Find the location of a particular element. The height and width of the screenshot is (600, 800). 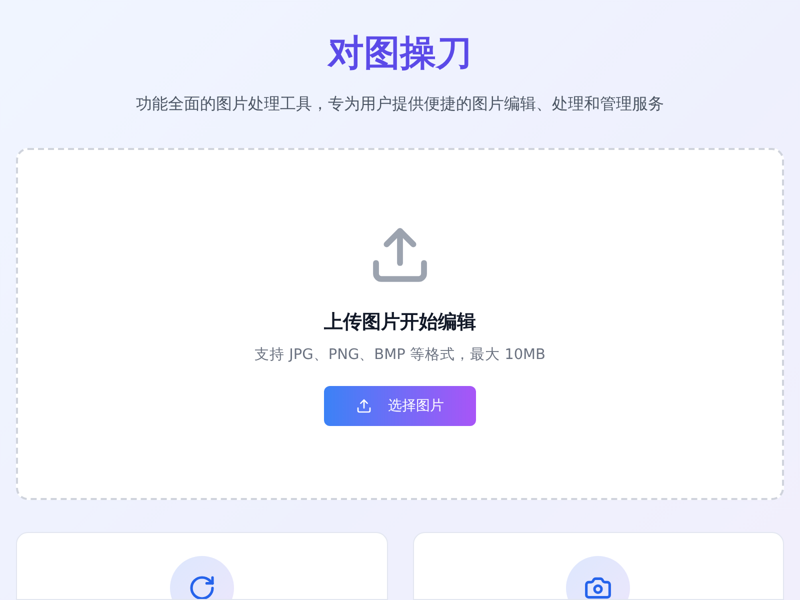

app-title: 对图操刀 is located at coordinates (400, 54).